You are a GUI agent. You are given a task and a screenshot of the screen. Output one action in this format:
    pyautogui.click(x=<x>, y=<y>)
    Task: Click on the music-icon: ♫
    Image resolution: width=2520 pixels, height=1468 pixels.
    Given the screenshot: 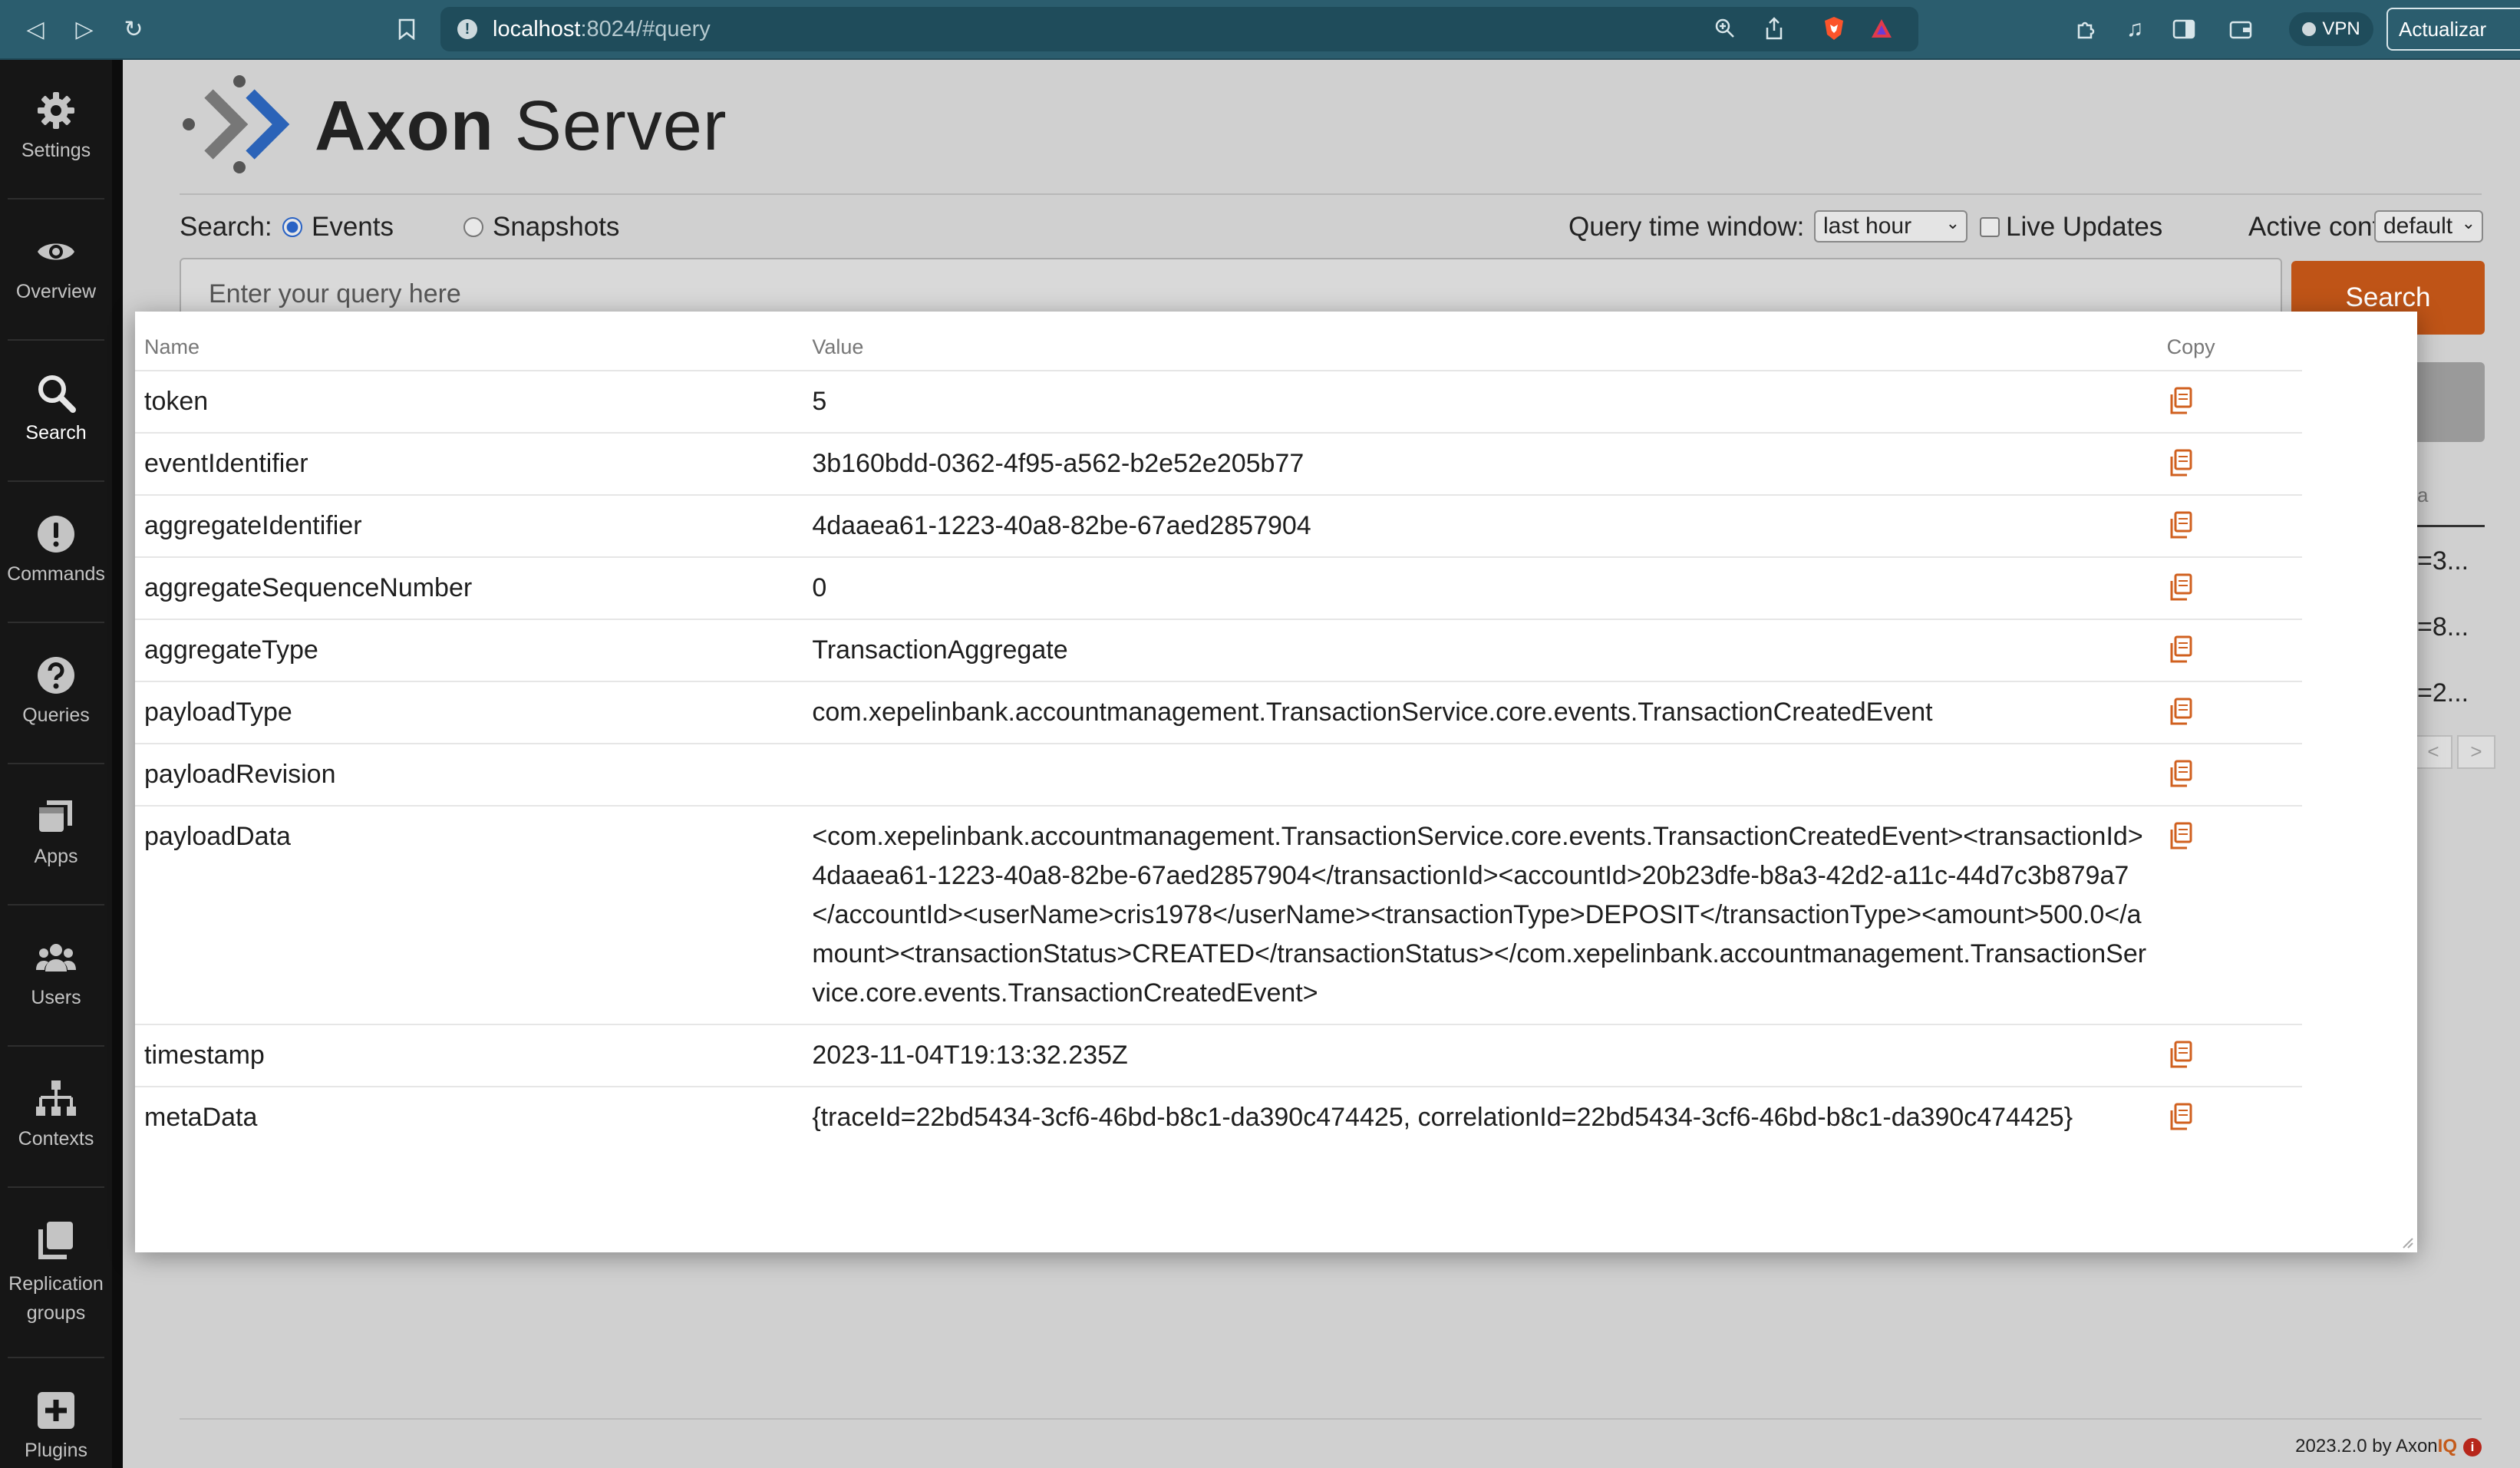 What is the action you would take?
    pyautogui.click(x=2135, y=29)
    